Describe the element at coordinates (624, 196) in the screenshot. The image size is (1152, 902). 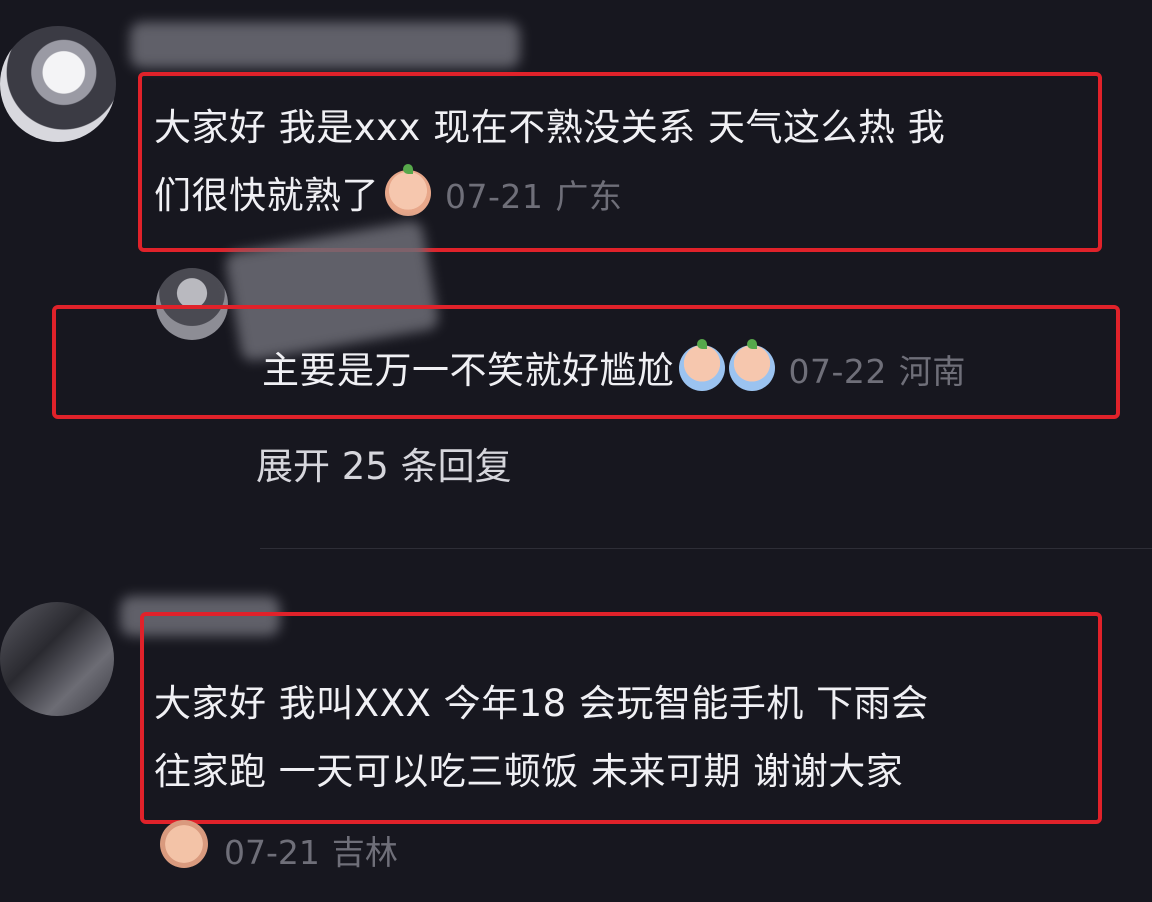
I see `comment-line: 们很快就熟了 07-21 广东` at that location.